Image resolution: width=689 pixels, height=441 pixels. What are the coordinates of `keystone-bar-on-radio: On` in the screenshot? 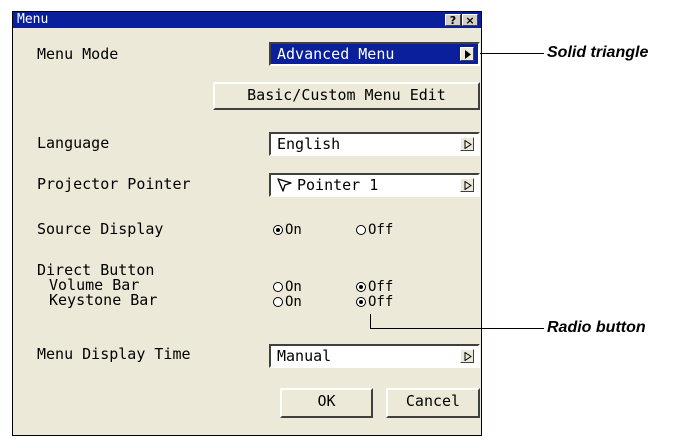 It's located at (287, 302).